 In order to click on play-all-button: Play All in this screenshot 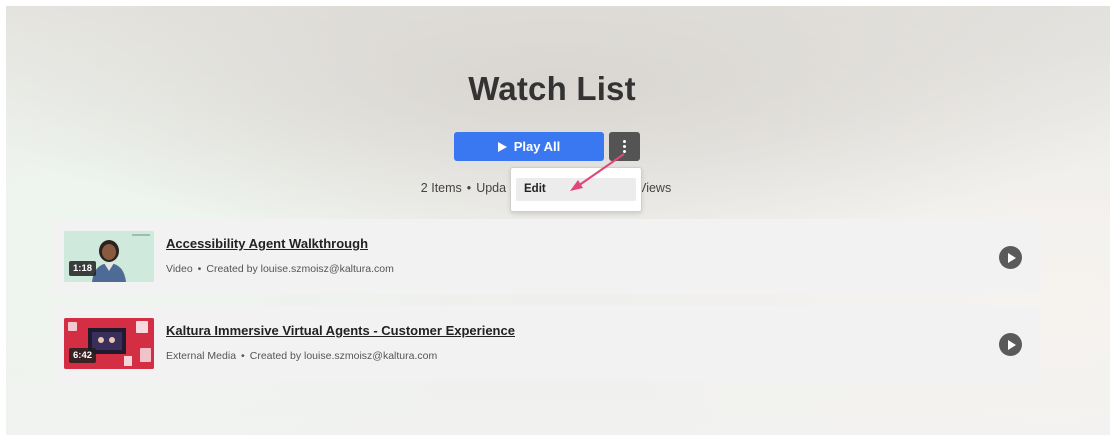, I will do `click(529, 146)`.